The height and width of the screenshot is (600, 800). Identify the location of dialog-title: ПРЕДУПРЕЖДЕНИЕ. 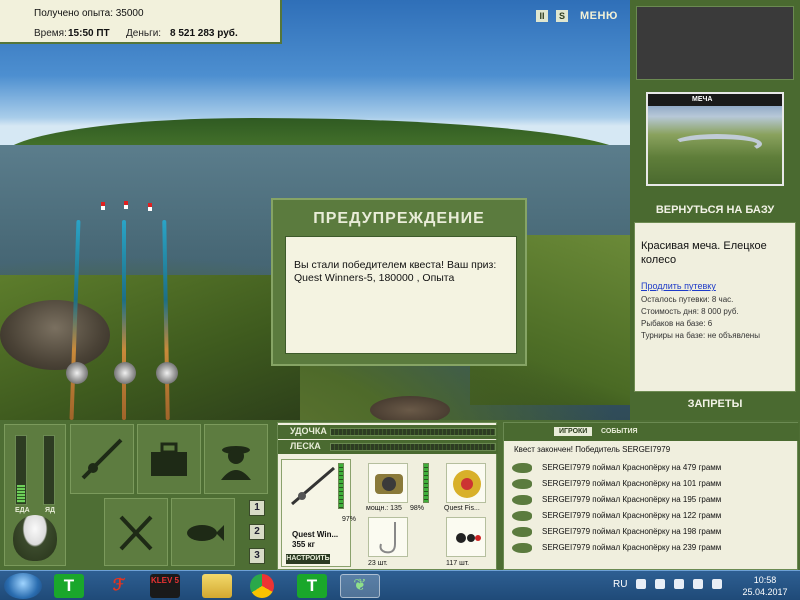
(399, 218).